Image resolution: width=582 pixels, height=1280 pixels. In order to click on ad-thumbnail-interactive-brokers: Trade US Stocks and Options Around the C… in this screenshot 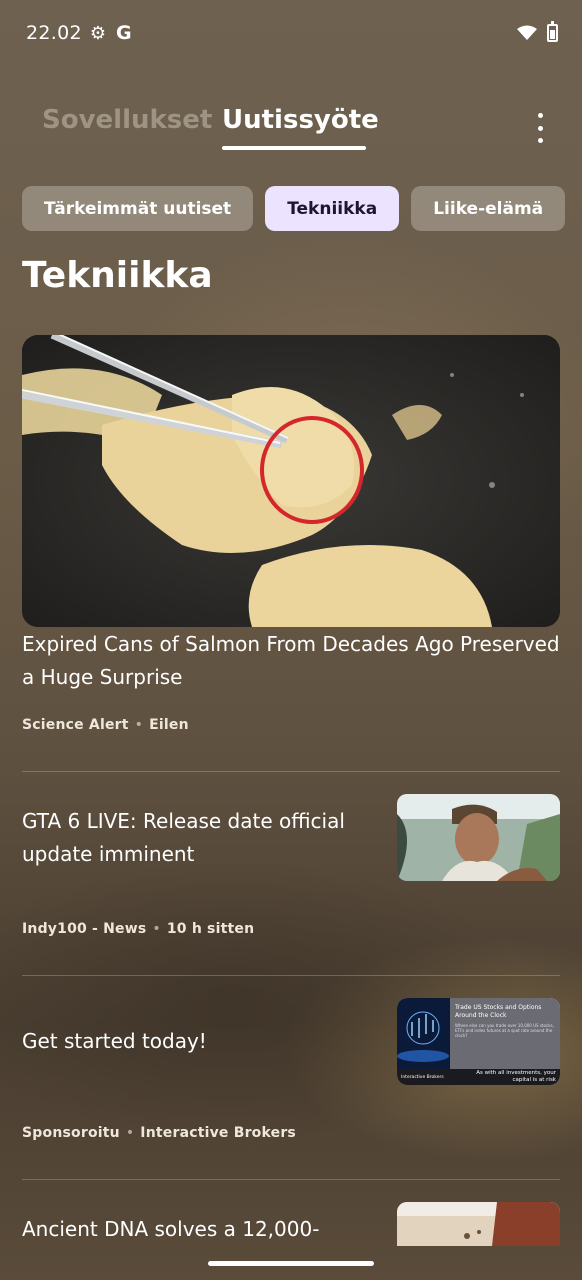, I will do `click(478, 1041)`.